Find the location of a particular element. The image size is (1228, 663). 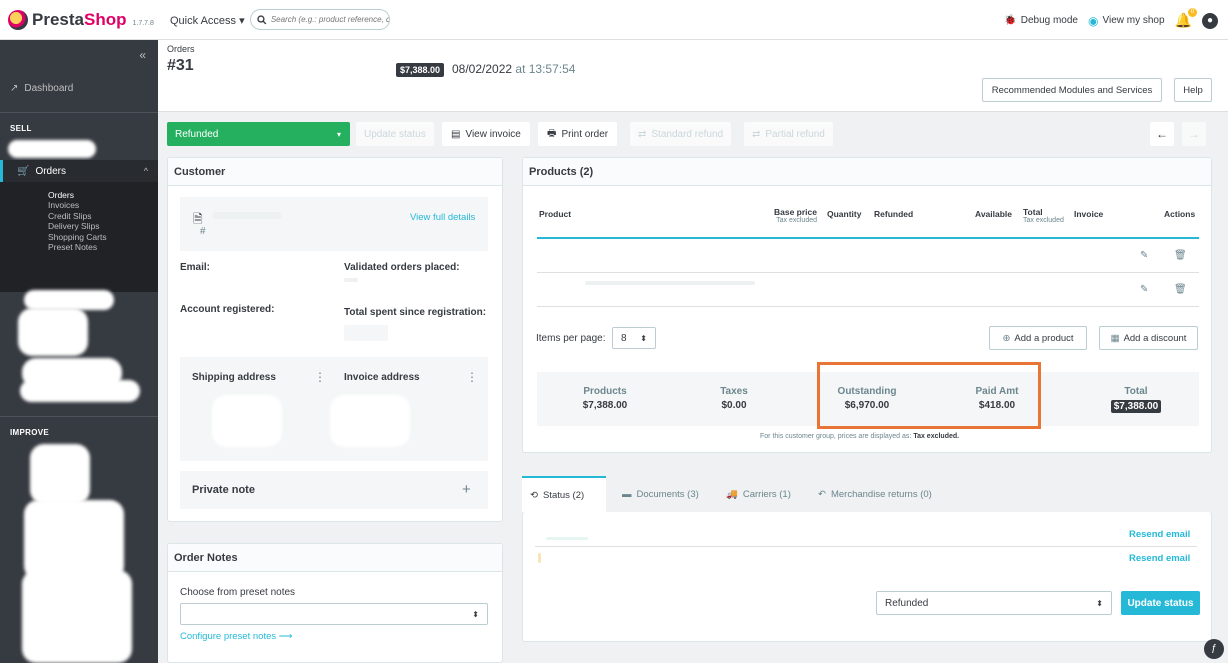

add-product-button: ⊕ Add a product is located at coordinates (1038, 338).